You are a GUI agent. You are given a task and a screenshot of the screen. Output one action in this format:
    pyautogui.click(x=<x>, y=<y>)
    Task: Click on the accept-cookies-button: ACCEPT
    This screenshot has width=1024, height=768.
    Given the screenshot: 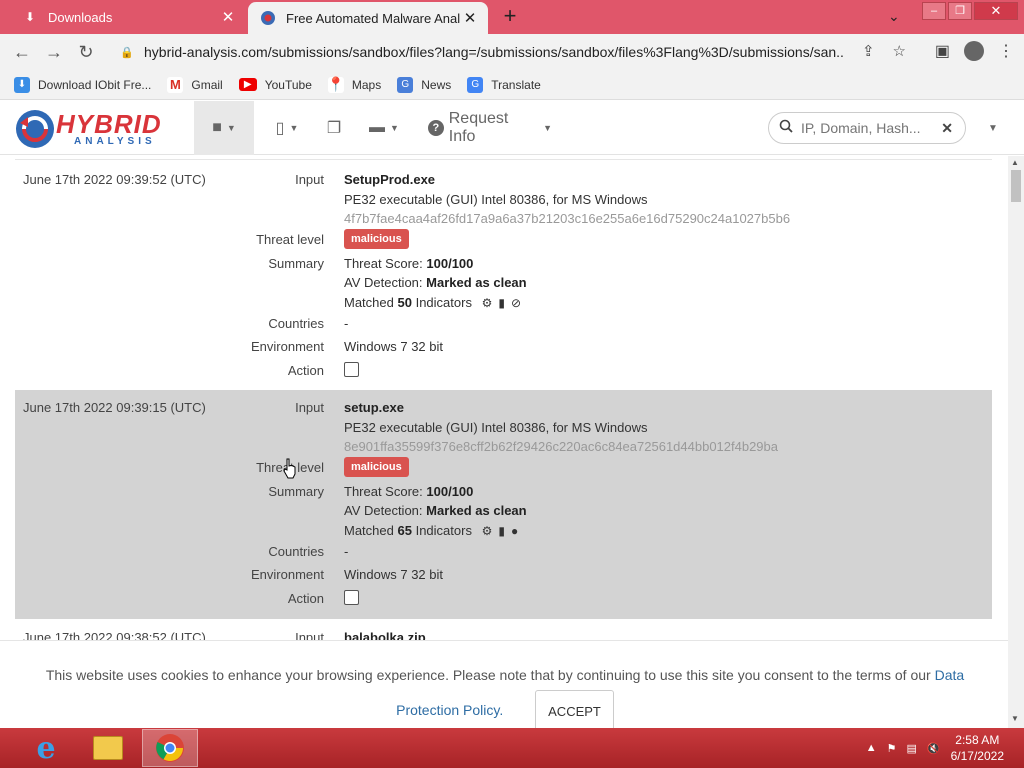 What is the action you would take?
    pyautogui.click(x=574, y=711)
    